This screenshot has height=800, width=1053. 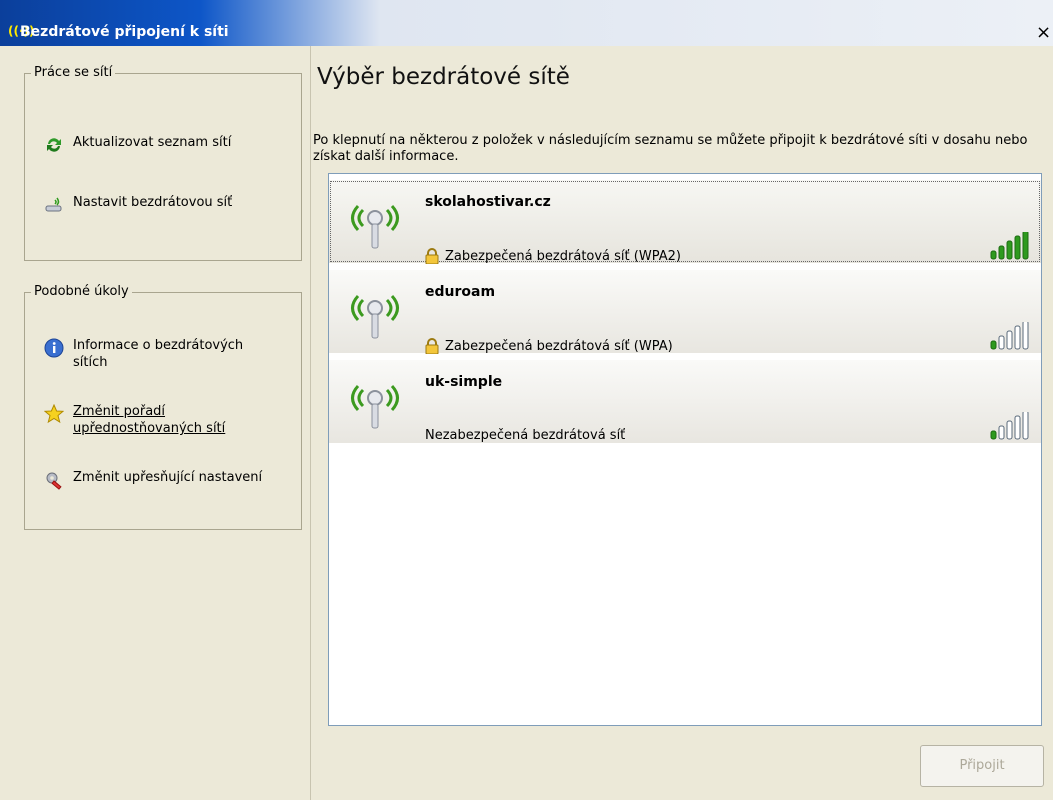 What do you see at coordinates (54, 145) in the screenshot?
I see `refresh-icon` at bounding box center [54, 145].